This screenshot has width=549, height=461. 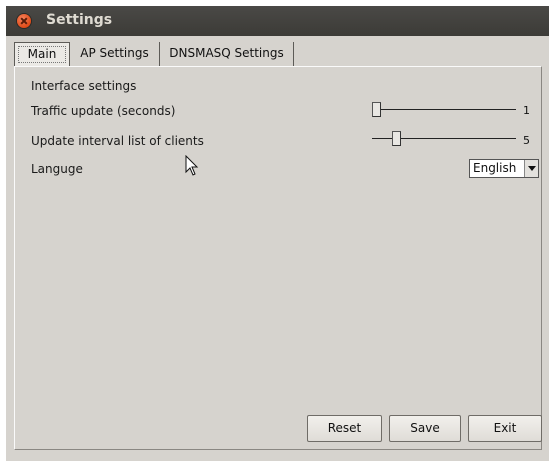 What do you see at coordinates (24, 21) in the screenshot?
I see `close-icon` at bounding box center [24, 21].